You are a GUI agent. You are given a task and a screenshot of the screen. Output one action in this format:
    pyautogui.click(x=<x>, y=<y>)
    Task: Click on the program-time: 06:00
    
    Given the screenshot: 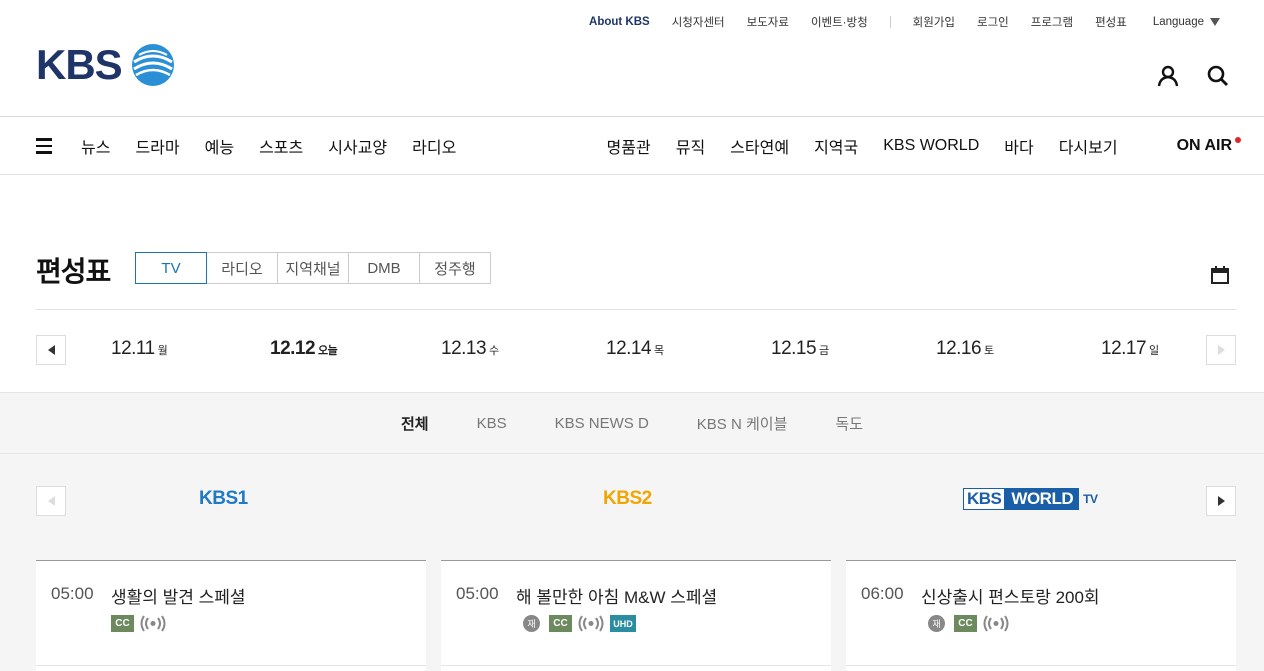 What is the action you would take?
    pyautogui.click(x=882, y=593)
    